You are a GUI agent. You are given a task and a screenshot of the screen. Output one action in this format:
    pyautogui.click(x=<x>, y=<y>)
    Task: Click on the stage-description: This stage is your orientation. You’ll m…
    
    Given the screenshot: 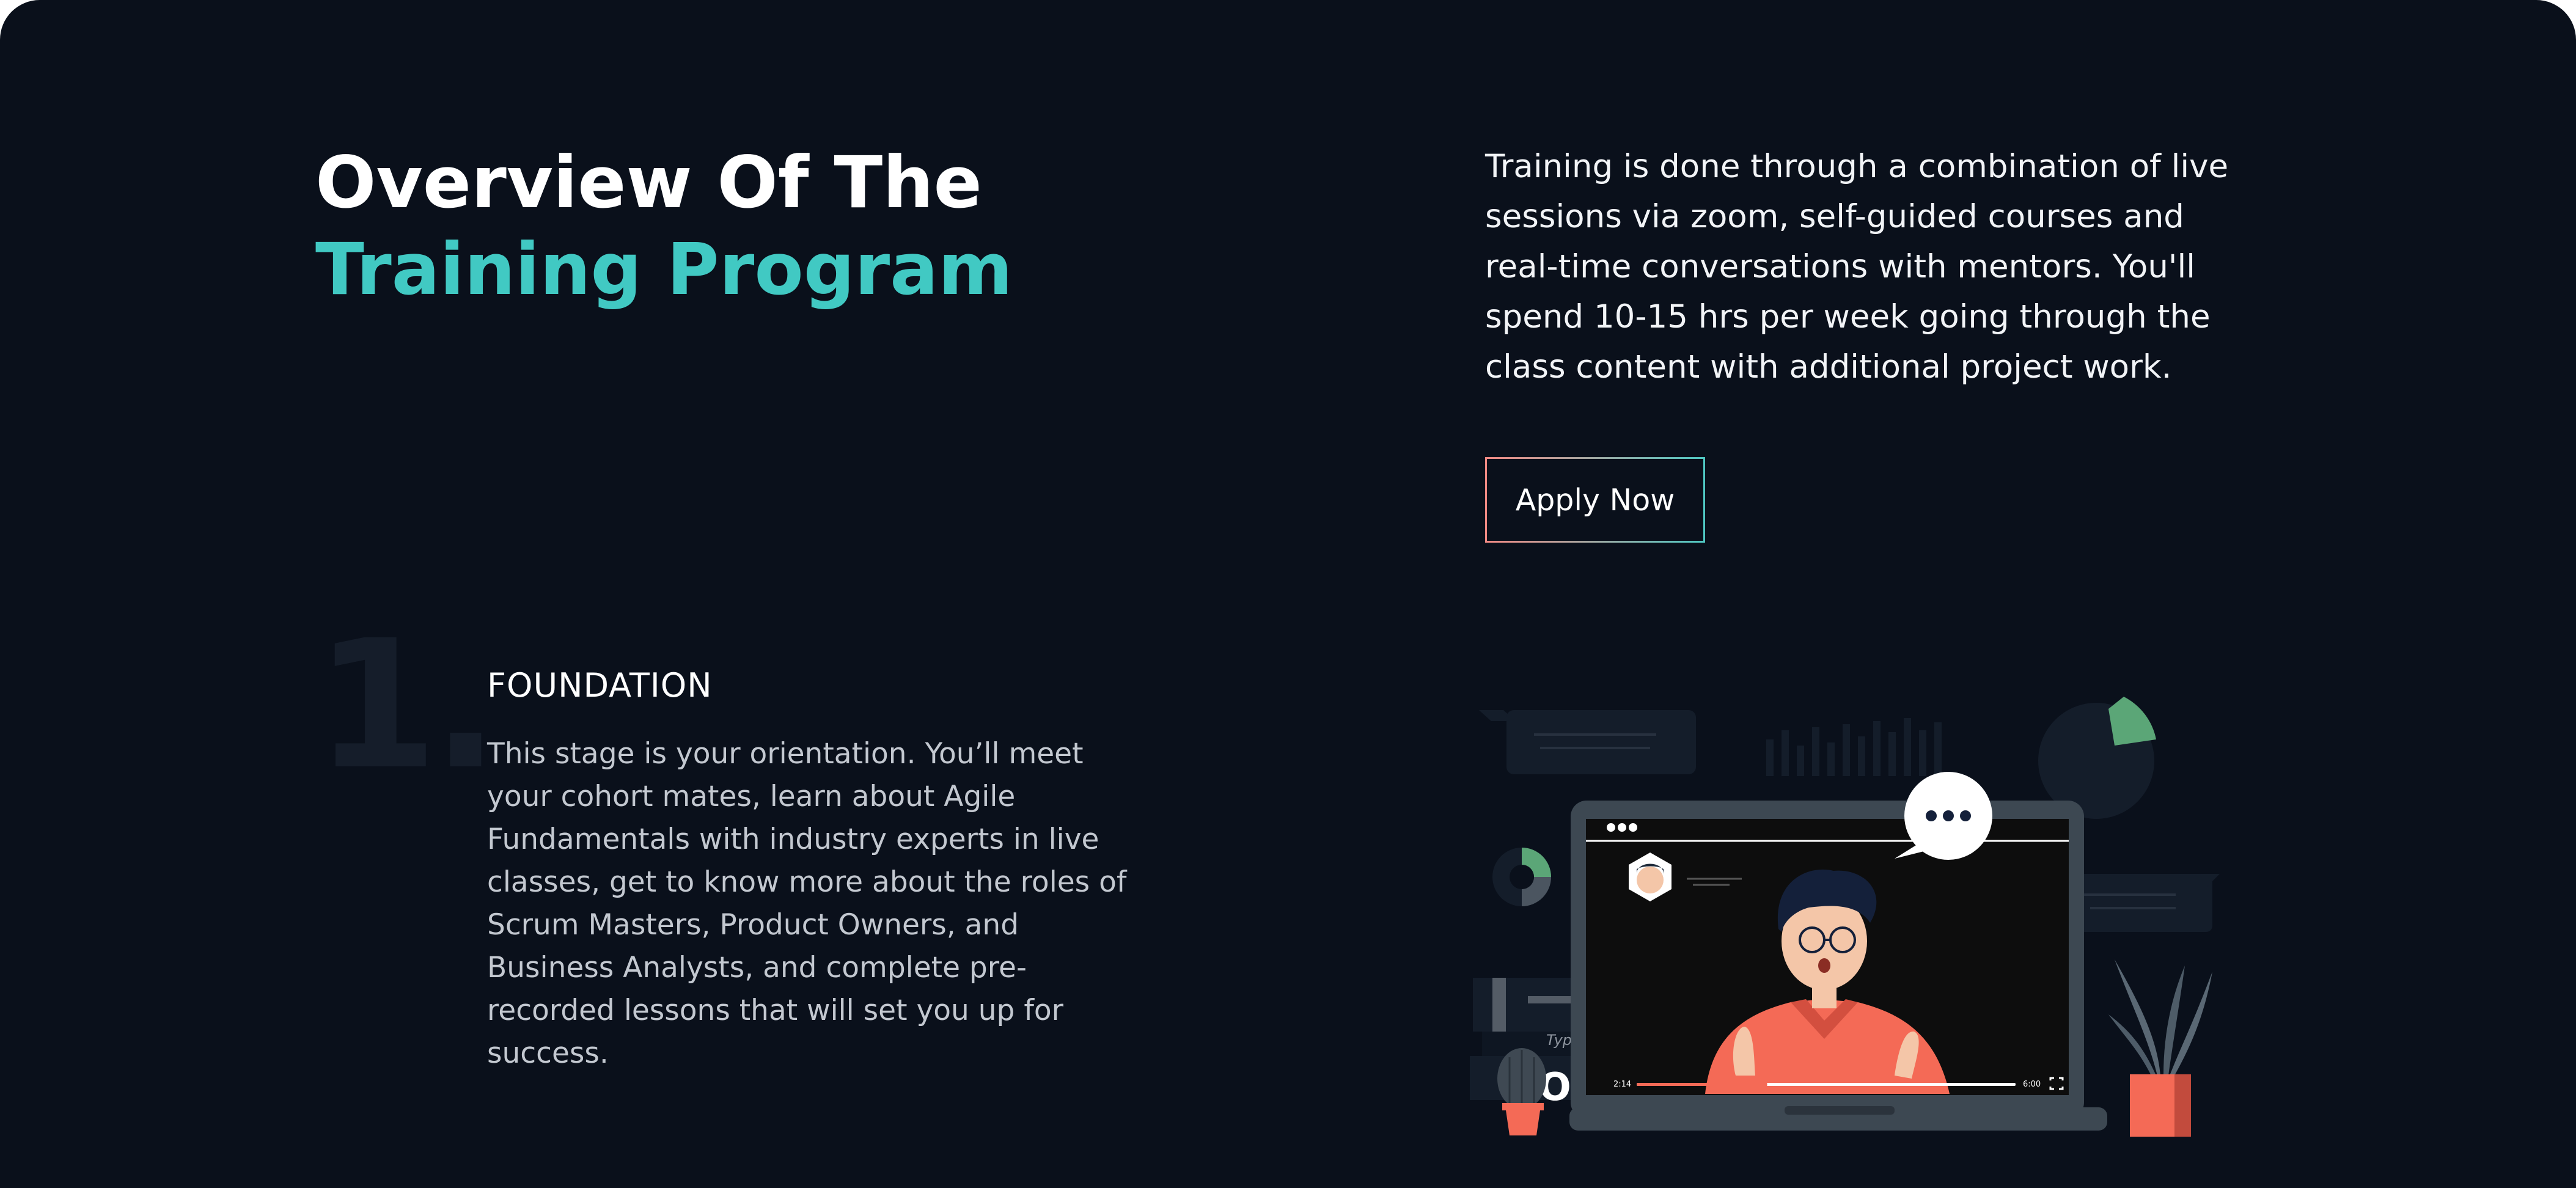 What is the action you would take?
    pyautogui.click(x=807, y=904)
    